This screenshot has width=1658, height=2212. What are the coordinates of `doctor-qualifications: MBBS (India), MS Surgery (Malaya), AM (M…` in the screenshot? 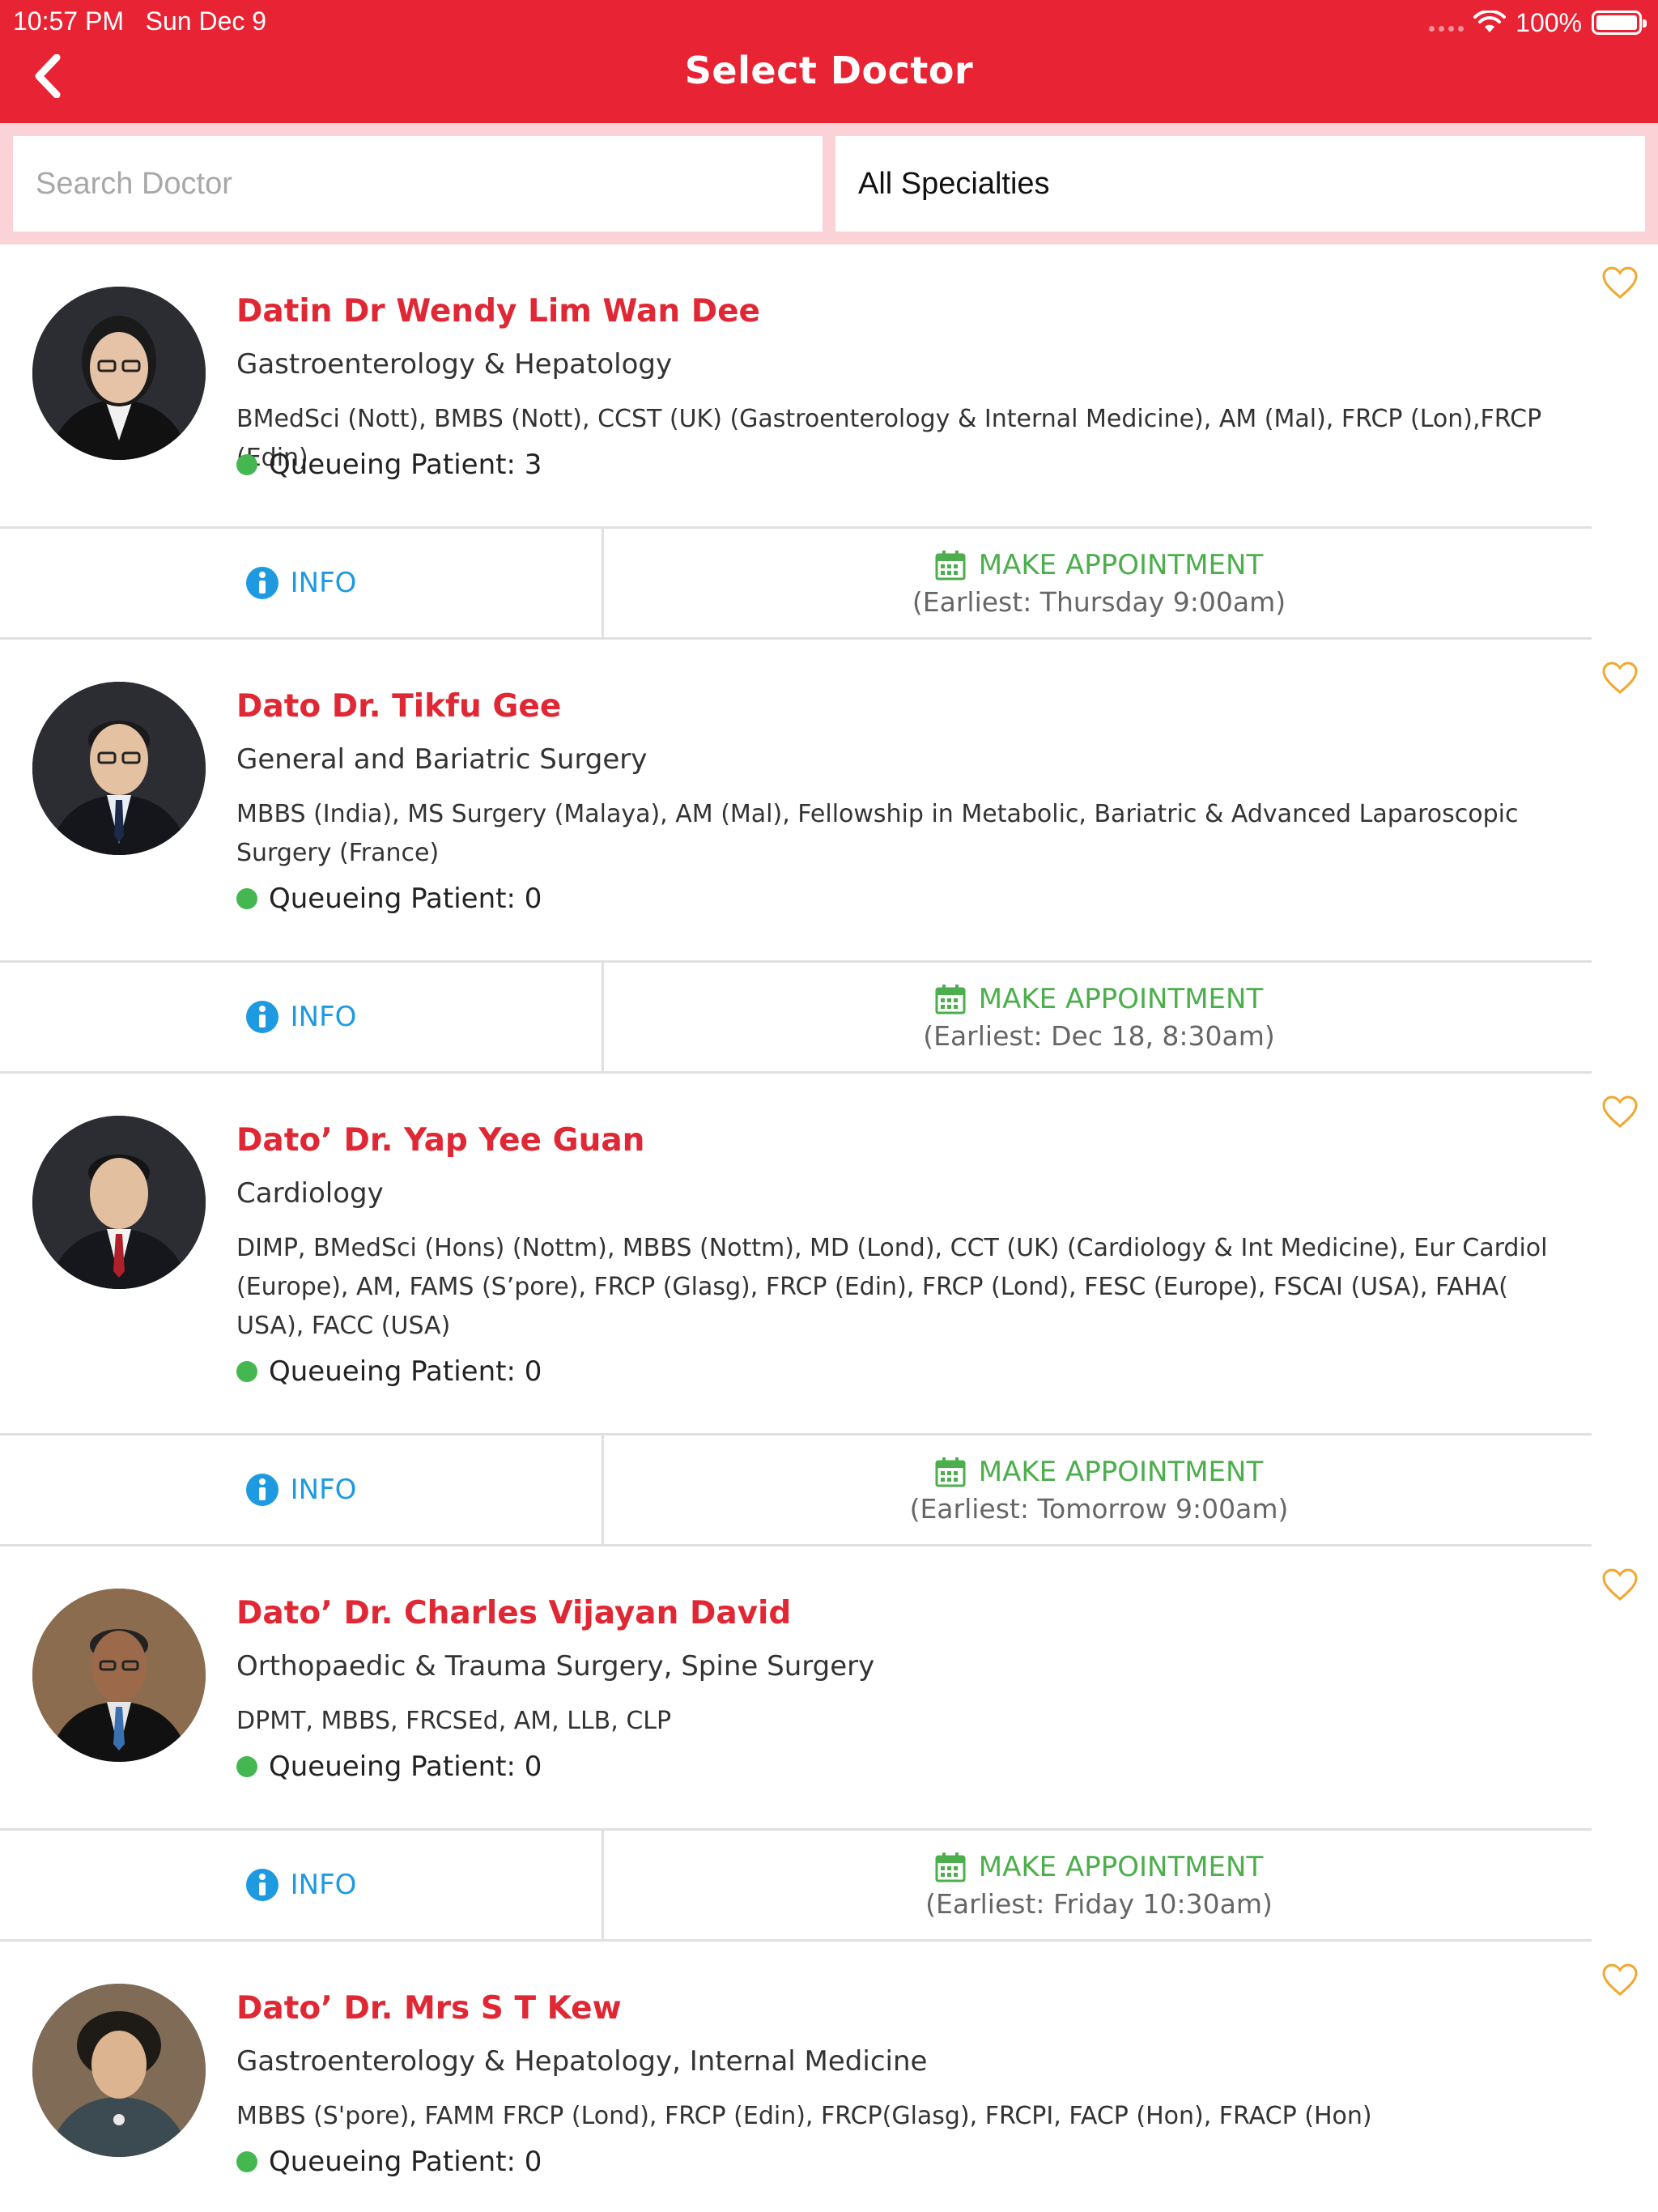 It's located at (877, 834).